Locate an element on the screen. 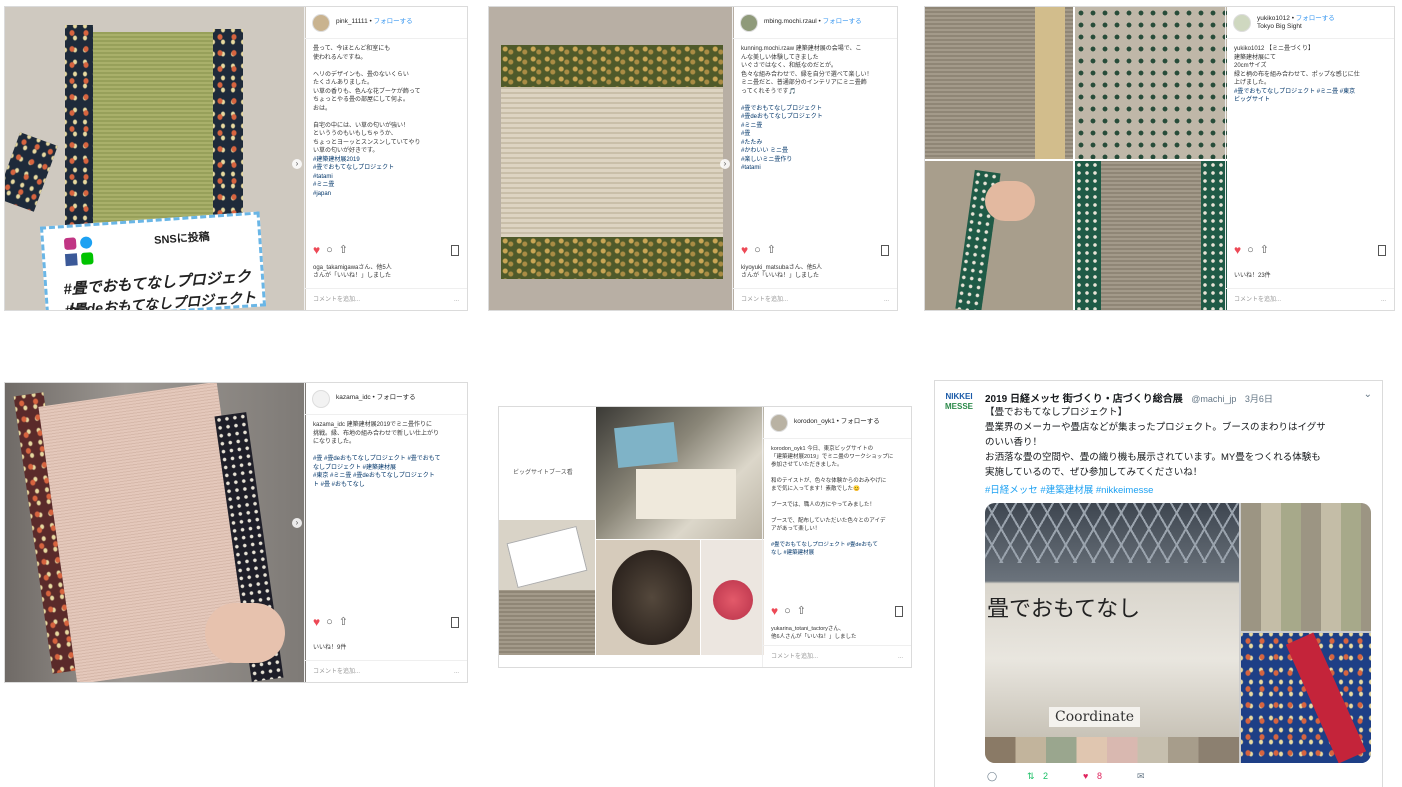 This screenshot has width=1402, height=787. likes-text: いいね！23件 is located at coordinates (1310, 276).